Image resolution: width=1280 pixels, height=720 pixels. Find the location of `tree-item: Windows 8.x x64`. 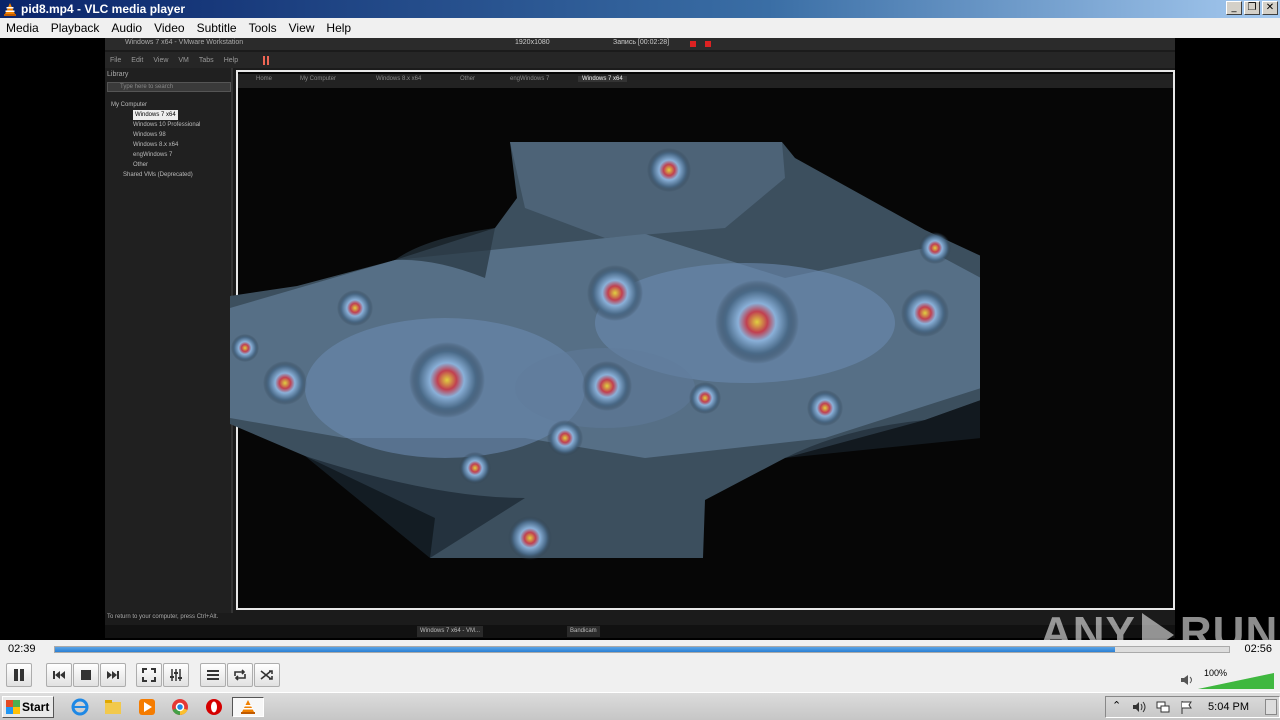

tree-item: Windows 8.x x64 is located at coordinates (156, 145).